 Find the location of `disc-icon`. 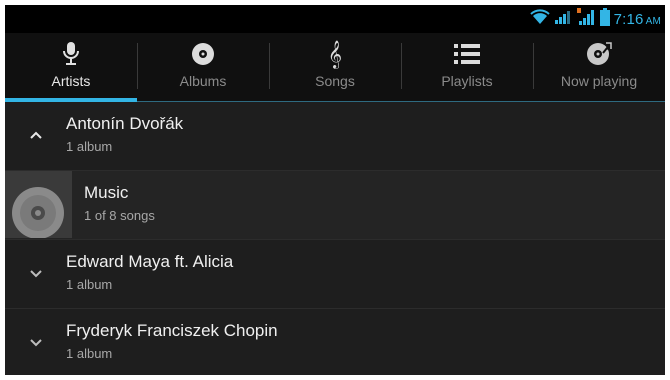

disc-icon is located at coordinates (203, 54).